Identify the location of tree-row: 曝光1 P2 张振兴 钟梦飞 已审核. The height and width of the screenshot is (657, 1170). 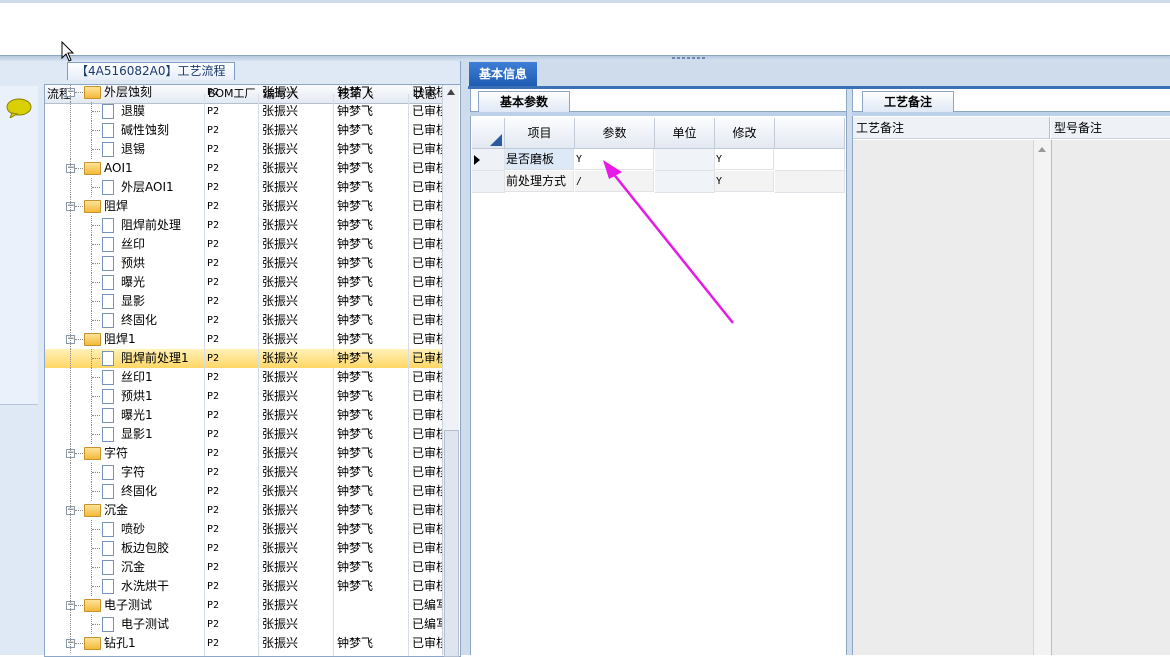
(245, 415).